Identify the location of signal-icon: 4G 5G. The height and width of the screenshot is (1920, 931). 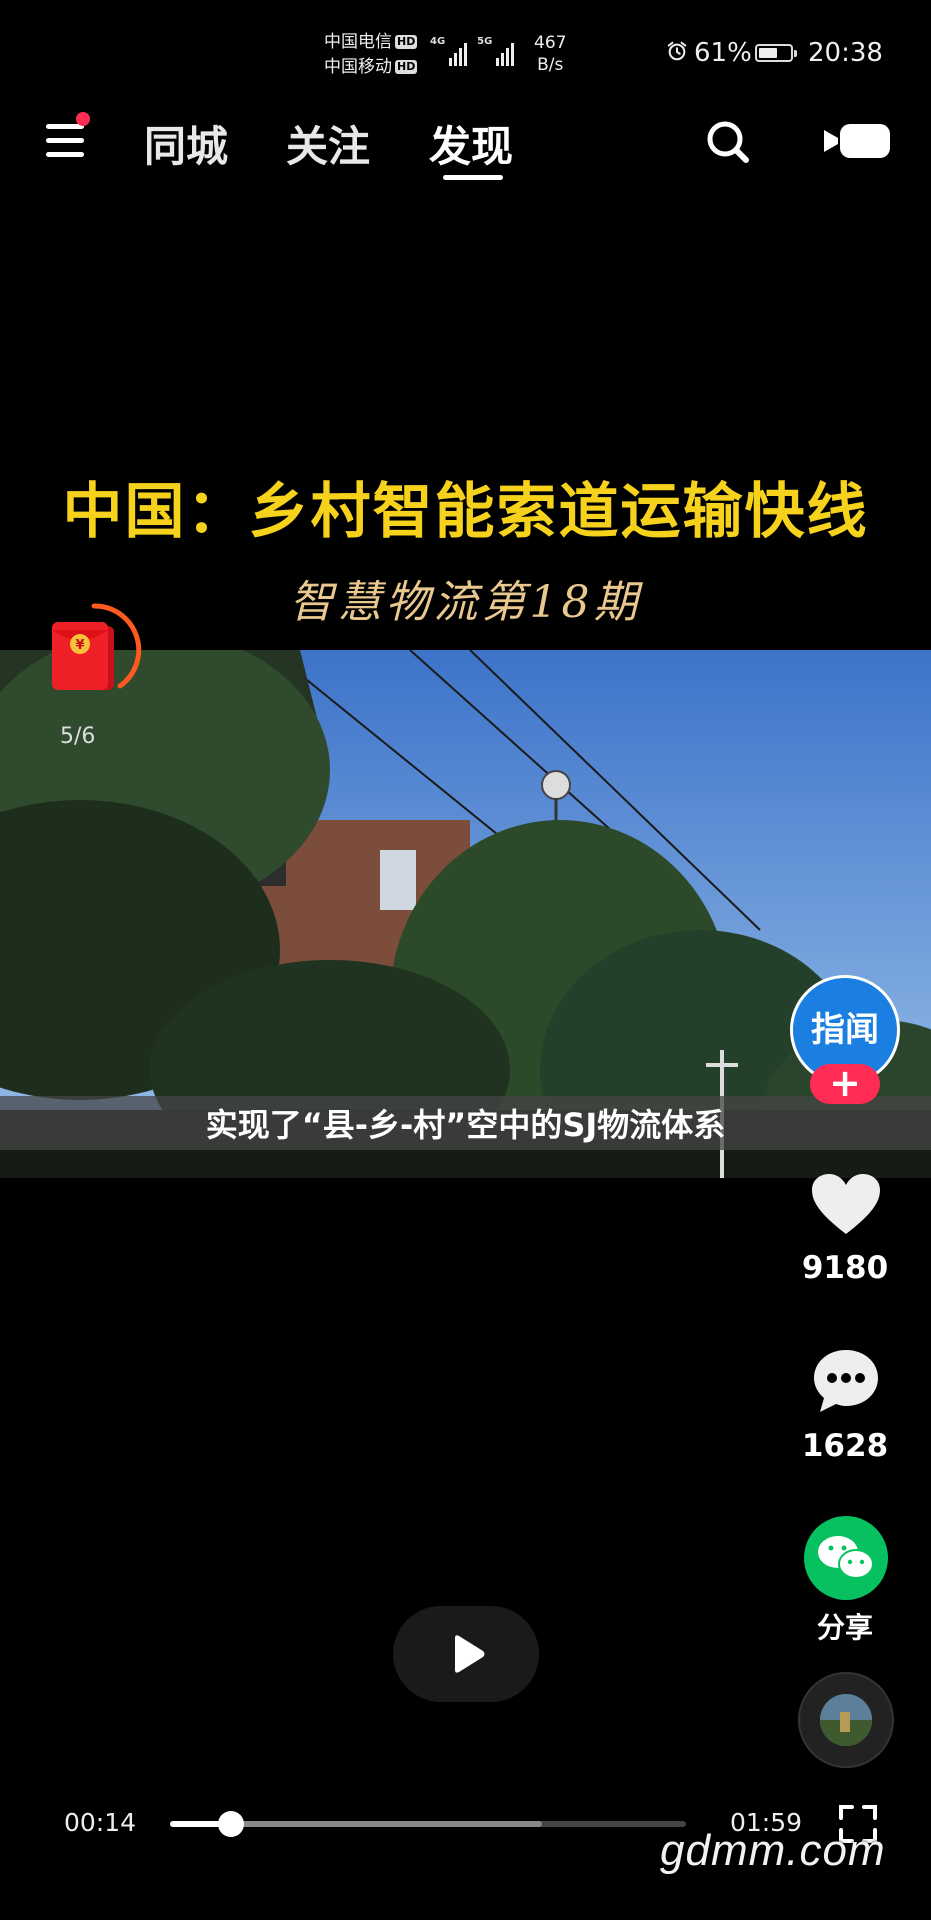
(472, 51).